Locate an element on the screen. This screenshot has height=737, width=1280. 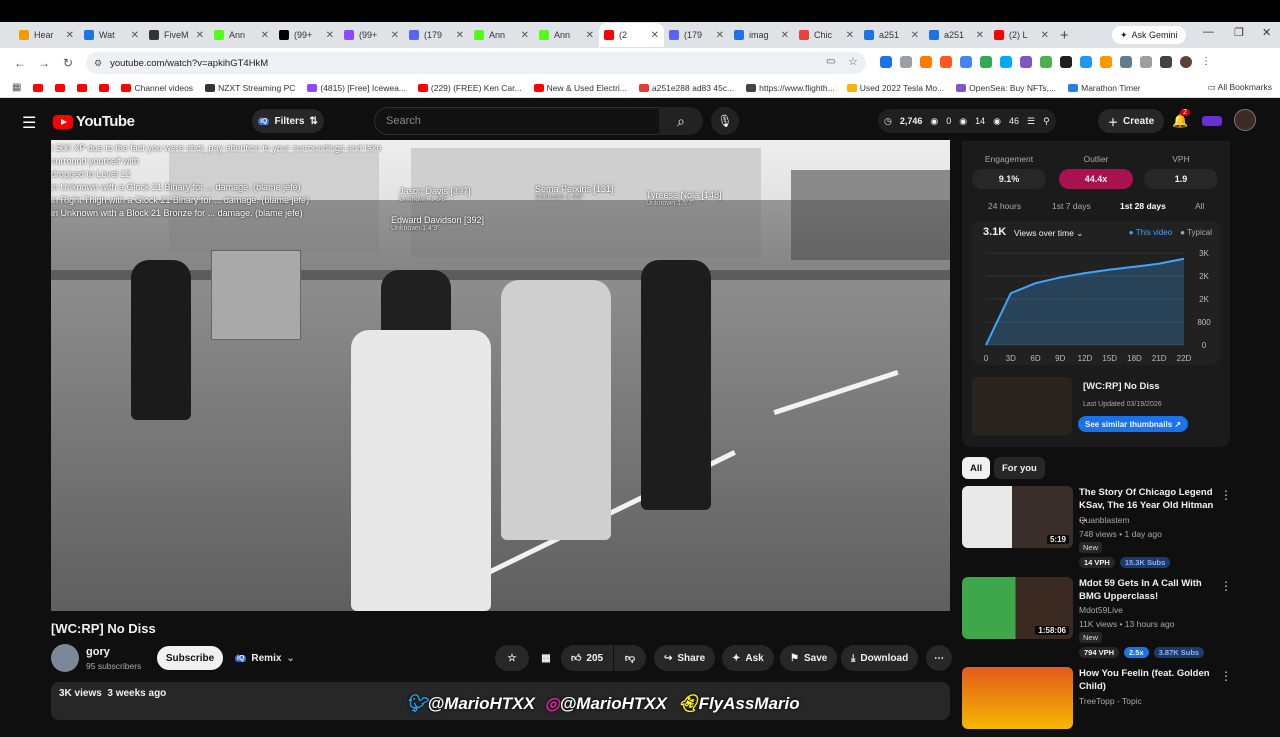
bookmark-item: Channel videos is located at coordinates (157, 88).